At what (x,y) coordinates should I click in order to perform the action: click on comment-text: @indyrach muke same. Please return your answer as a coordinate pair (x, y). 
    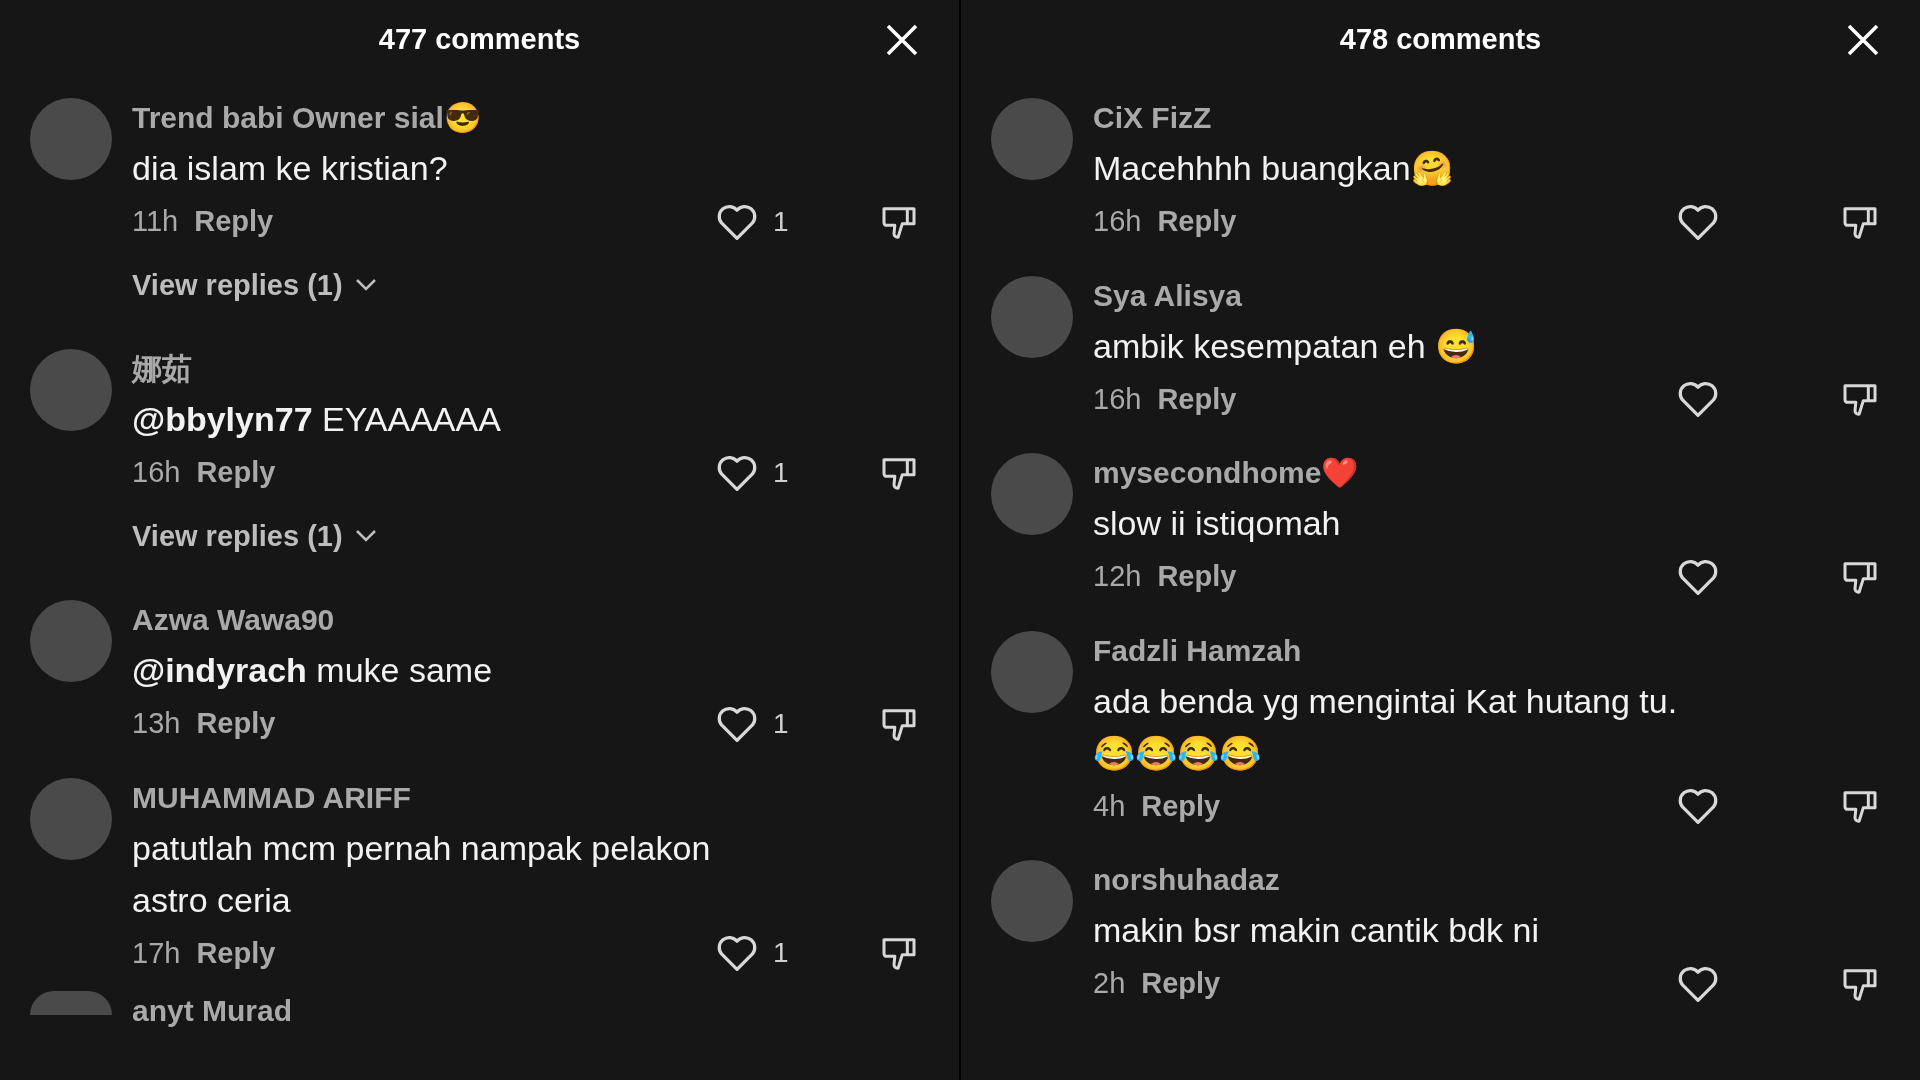
    Looking at the image, I should click on (313, 670).